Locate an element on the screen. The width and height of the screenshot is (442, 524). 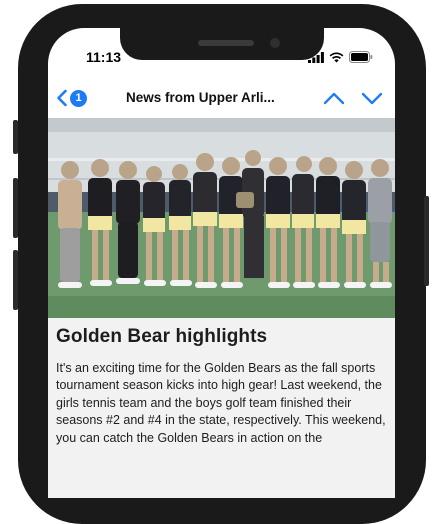
trophy is located at coordinates (245, 200).